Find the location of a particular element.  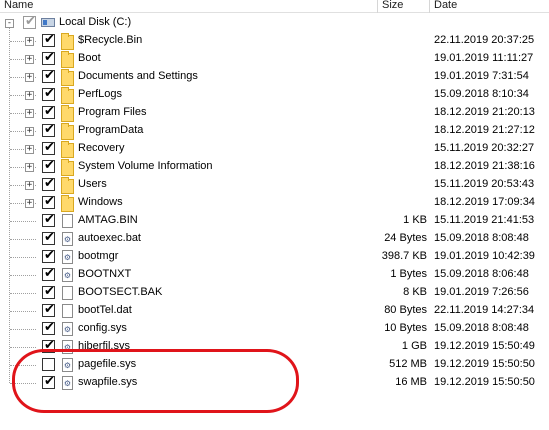

item-date: 22.11.2019 20:37:25 is located at coordinates (484, 40).